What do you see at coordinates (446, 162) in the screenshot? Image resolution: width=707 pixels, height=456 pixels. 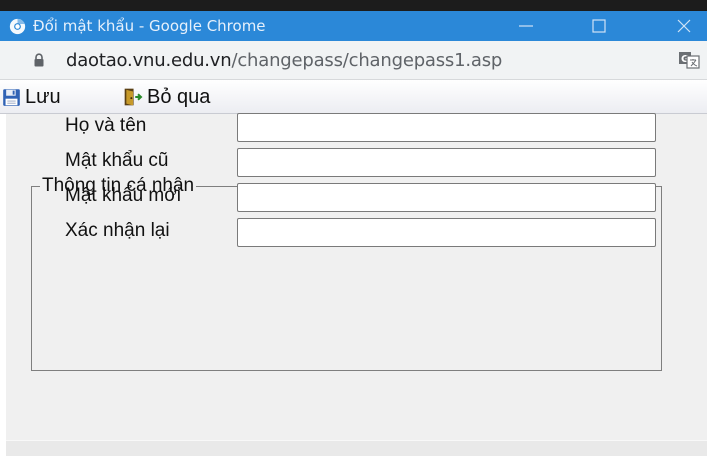 I see `old-password-input` at bounding box center [446, 162].